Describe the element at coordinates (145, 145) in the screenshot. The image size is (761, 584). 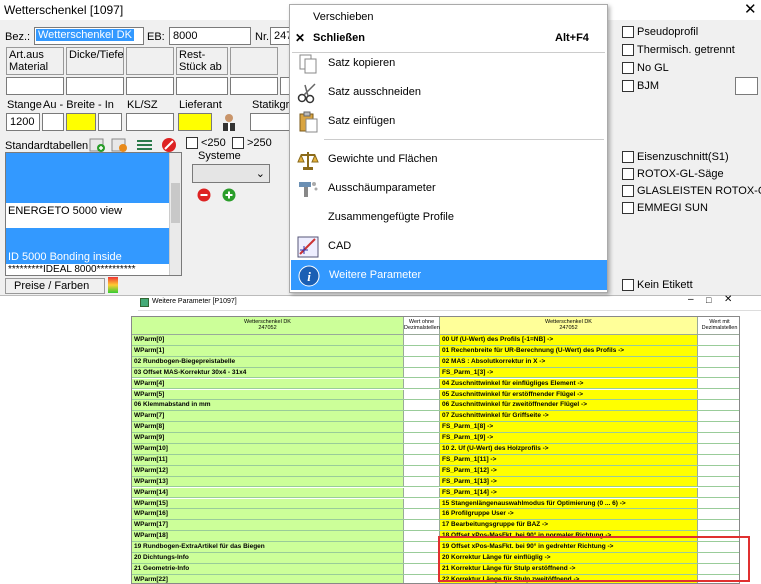
I see `list-icon` at that location.